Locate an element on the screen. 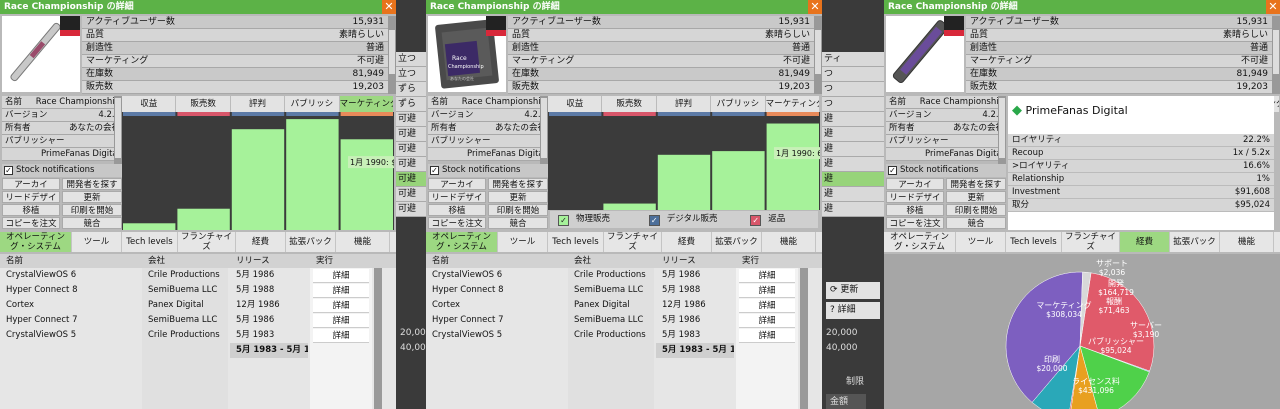 This screenshot has width=1280, height=409. table-cell: CrystalViewOS 5 is located at coordinates (70, 335).